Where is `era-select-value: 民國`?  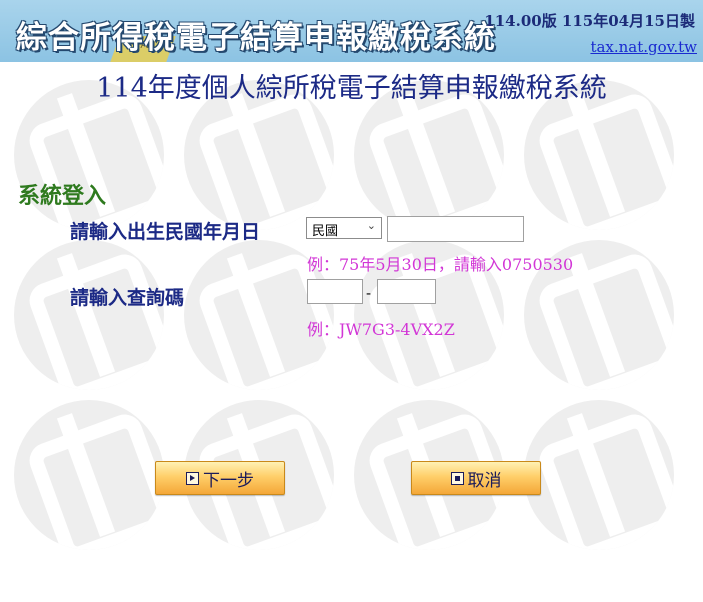
era-select-value: 民國 is located at coordinates (325, 230).